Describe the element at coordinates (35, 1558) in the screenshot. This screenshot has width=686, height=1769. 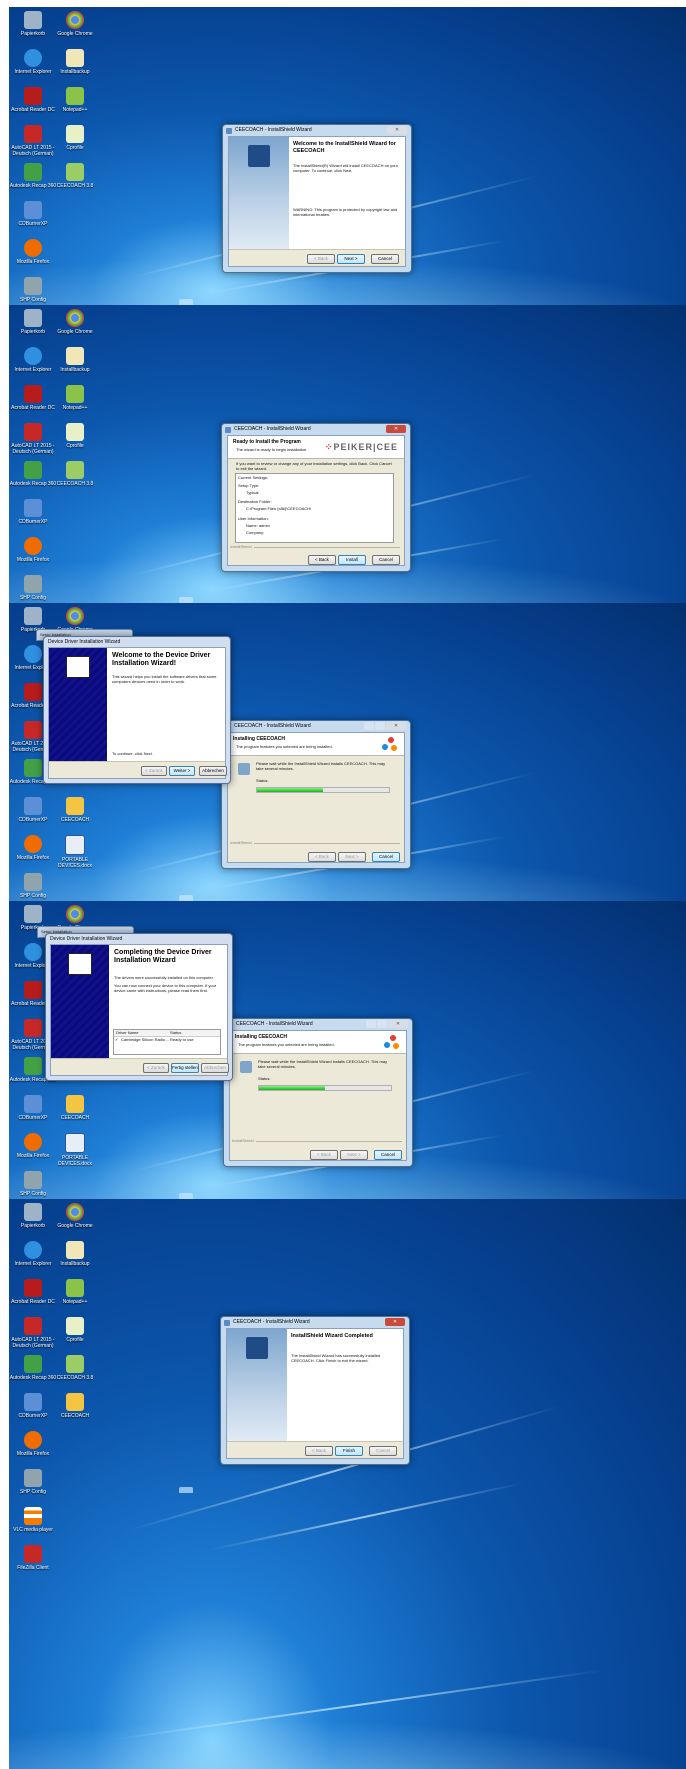
I see `desktop-icon-filezilla: FileZilla Client` at that location.